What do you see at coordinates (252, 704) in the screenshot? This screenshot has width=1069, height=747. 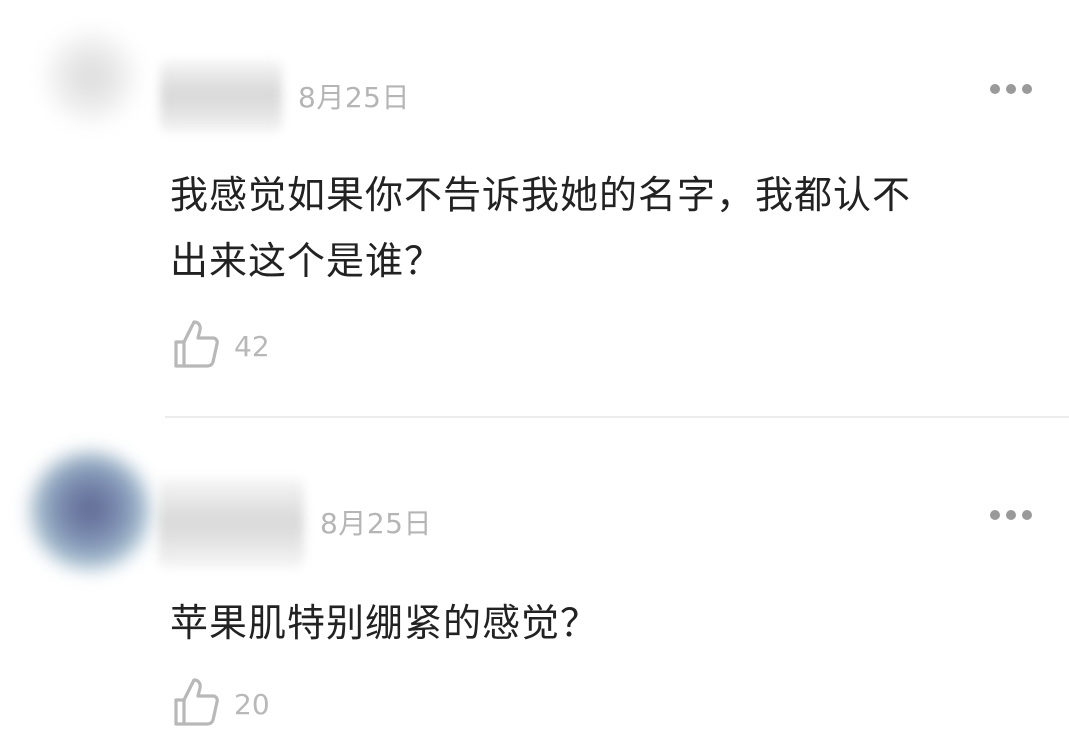 I see `like-count: 20` at bounding box center [252, 704].